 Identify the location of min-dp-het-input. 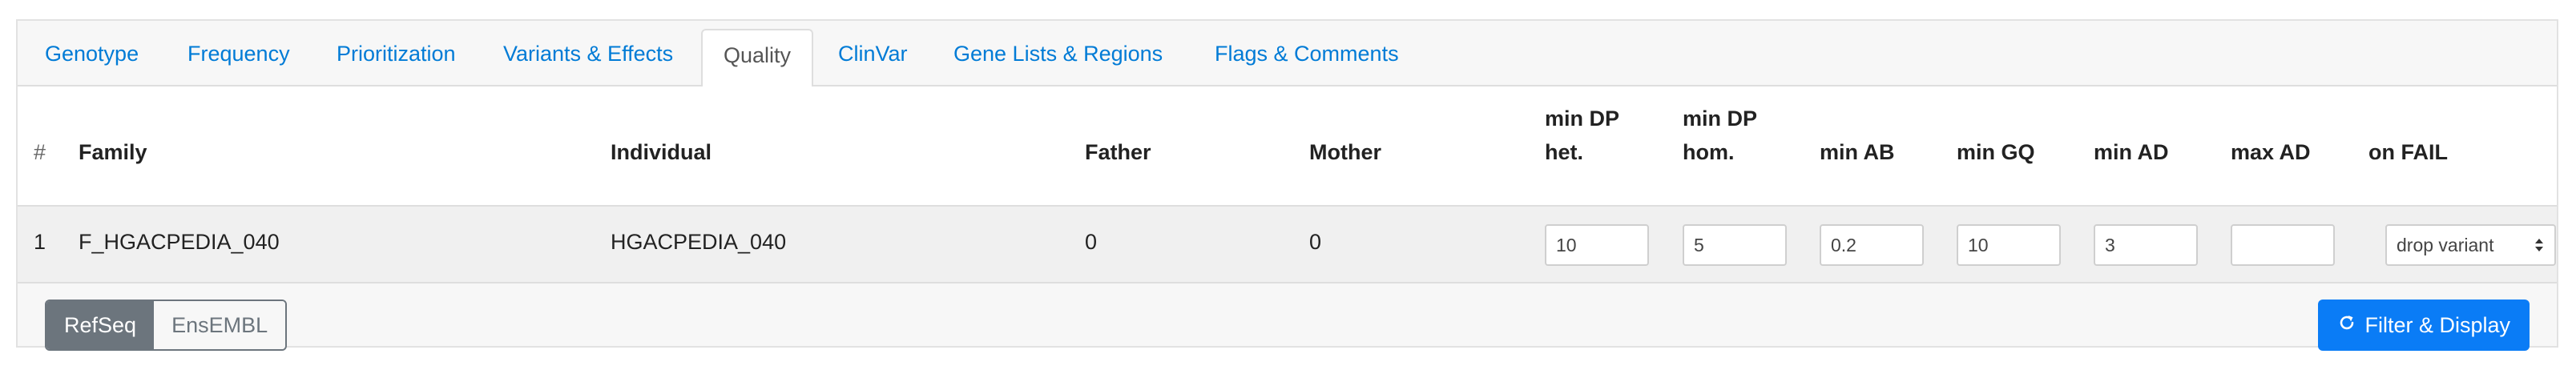
(1597, 245).